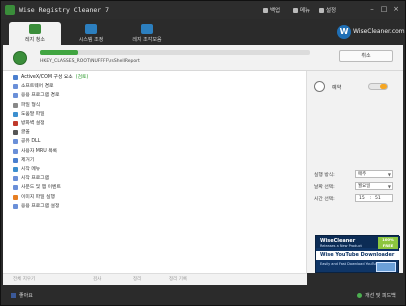 This screenshot has width=406, height=306. Describe the element at coordinates (153, 187) in the screenshot. I see `list-item: 사운드 및 앱 이벤트` at that location.